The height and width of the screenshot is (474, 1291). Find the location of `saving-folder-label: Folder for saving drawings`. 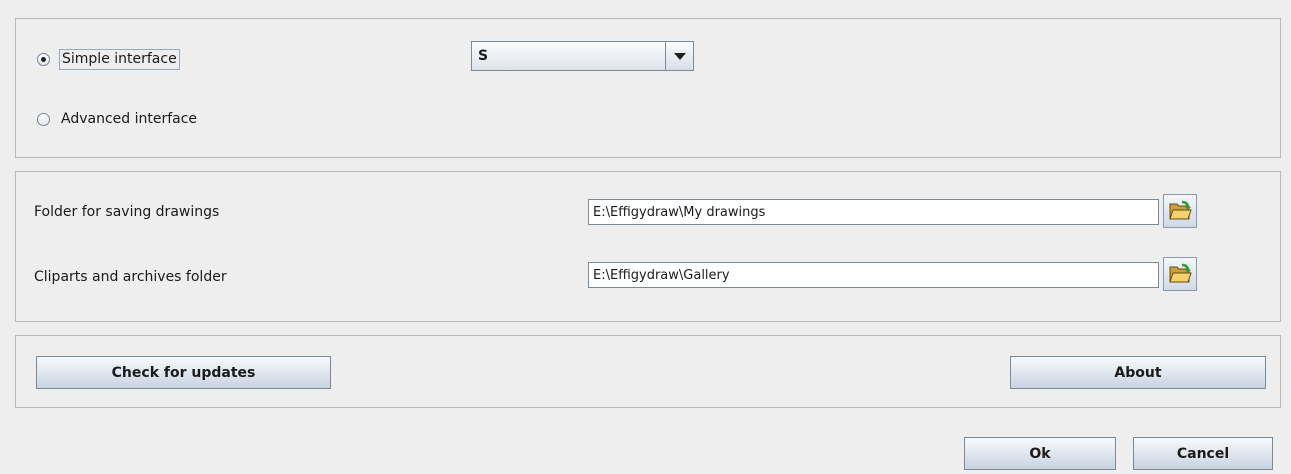

saving-folder-label: Folder for saving drawings is located at coordinates (127, 212).